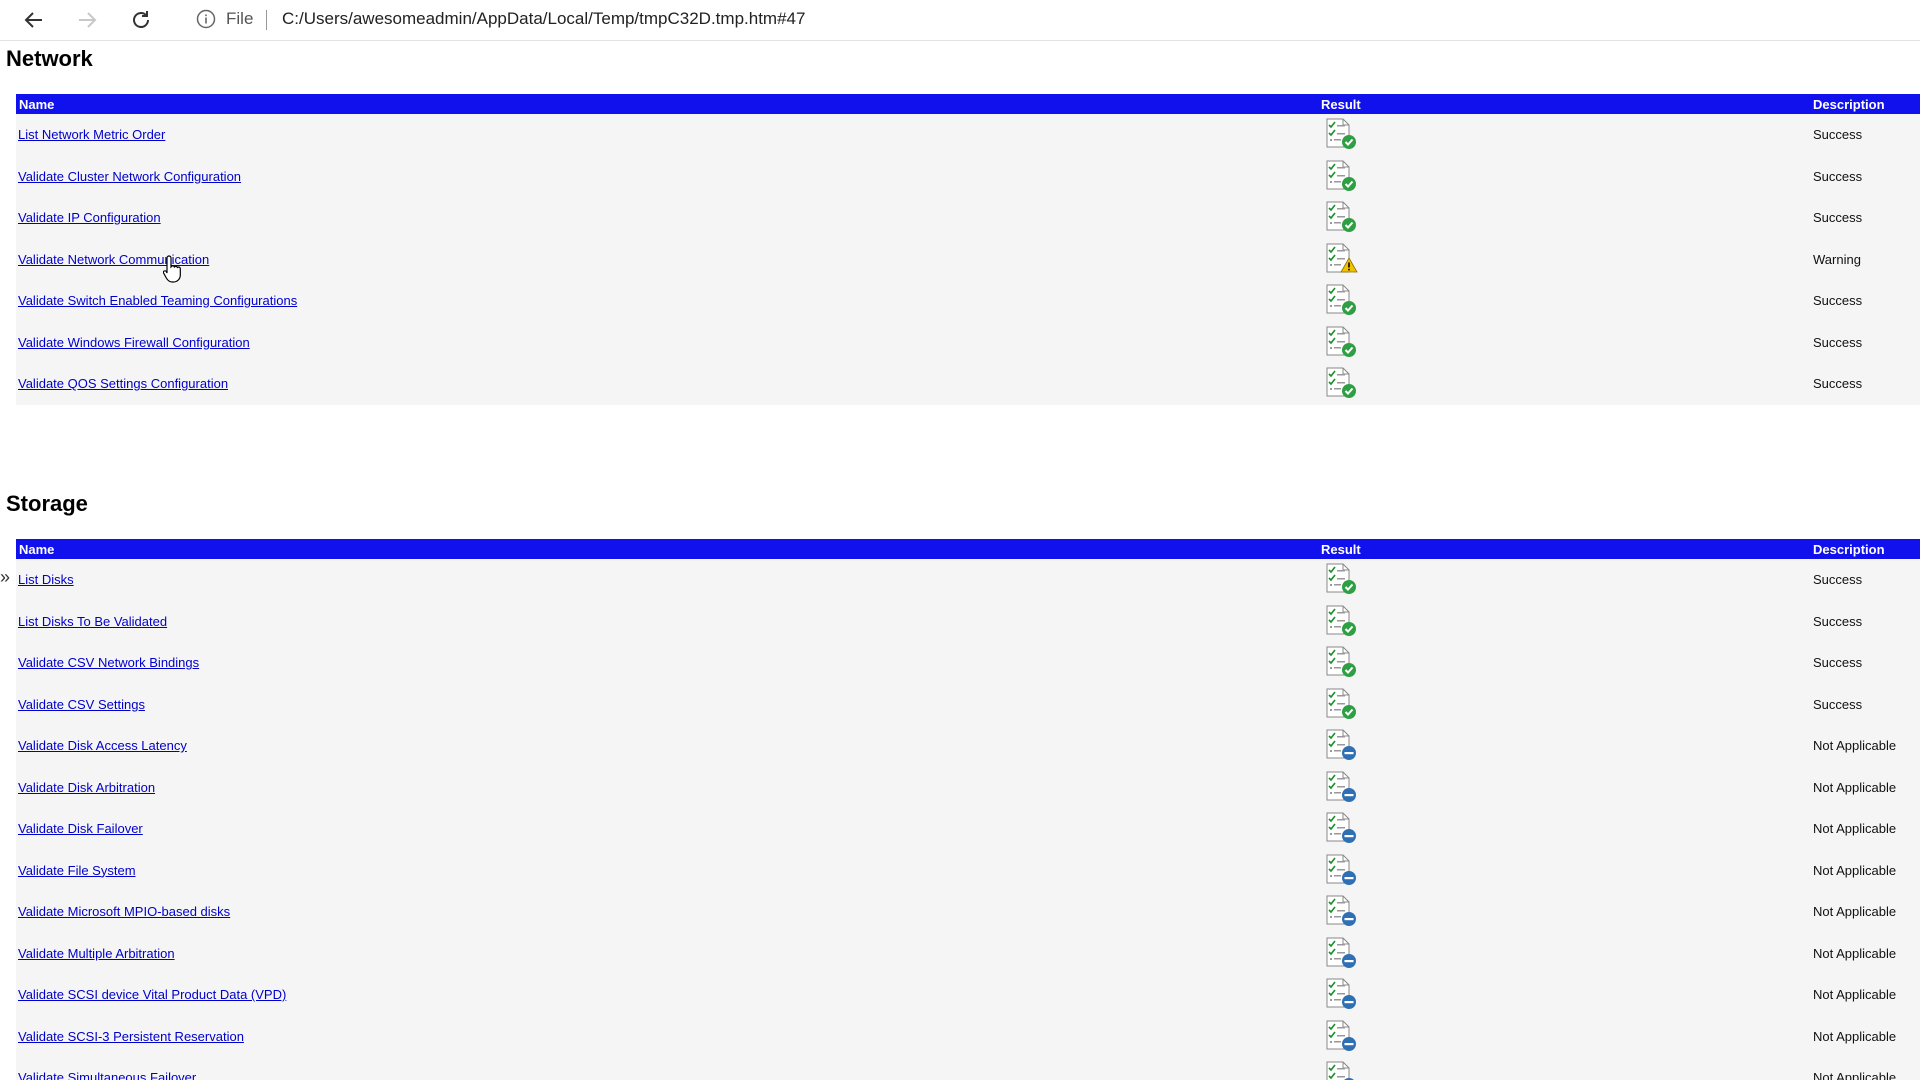  I want to click on test-link: Validate Cluster Network Configuration, so click(129, 176).